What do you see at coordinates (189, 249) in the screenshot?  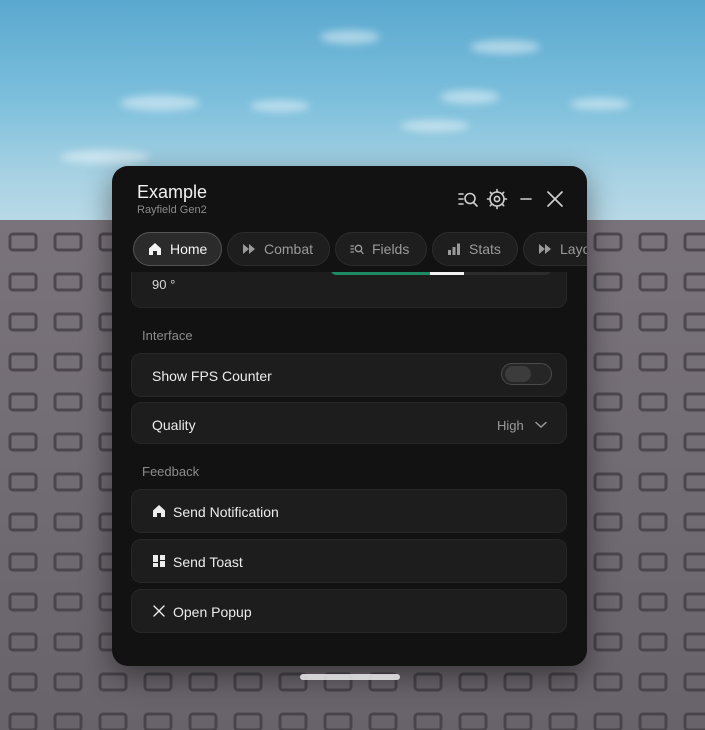 I see `tab-label: Home` at bounding box center [189, 249].